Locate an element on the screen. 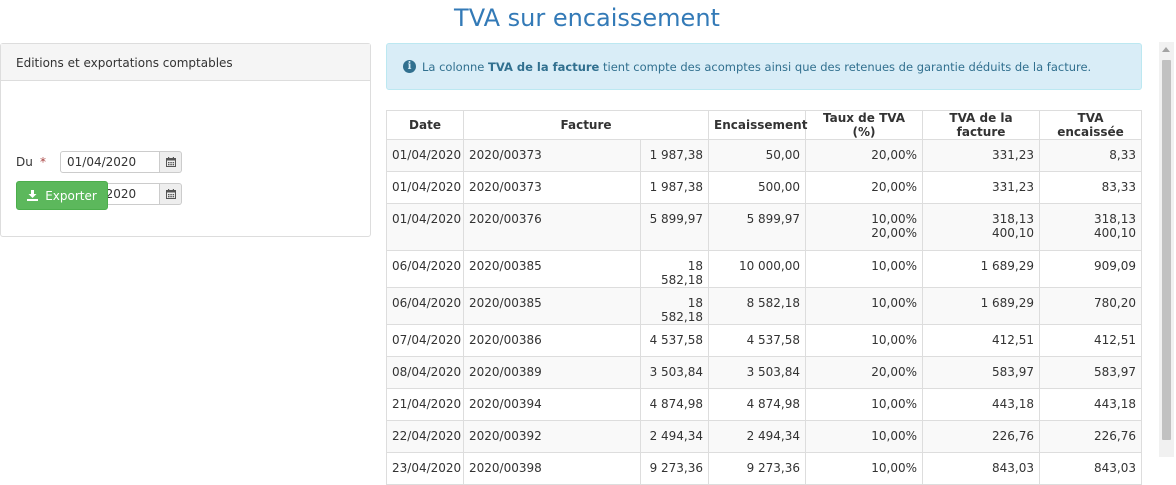 The height and width of the screenshot is (485, 1176). cell-tva-facture-line: 583,97 is located at coordinates (1013, 372).